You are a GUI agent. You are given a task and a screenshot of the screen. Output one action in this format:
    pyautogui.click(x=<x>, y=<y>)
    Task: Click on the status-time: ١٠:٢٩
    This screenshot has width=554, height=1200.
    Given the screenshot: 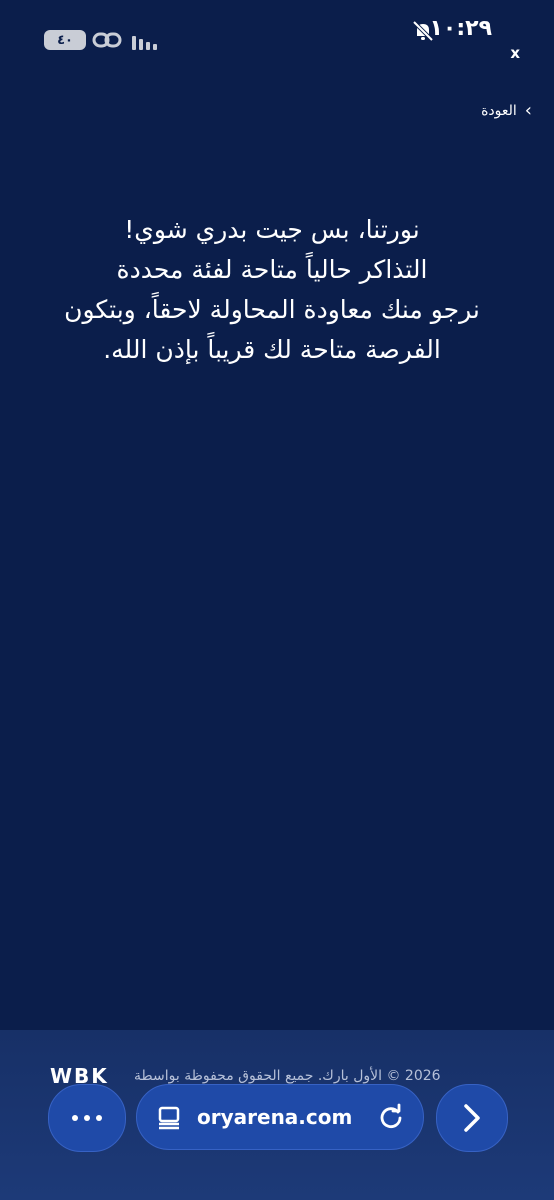 What is the action you would take?
    pyautogui.click(x=460, y=28)
    